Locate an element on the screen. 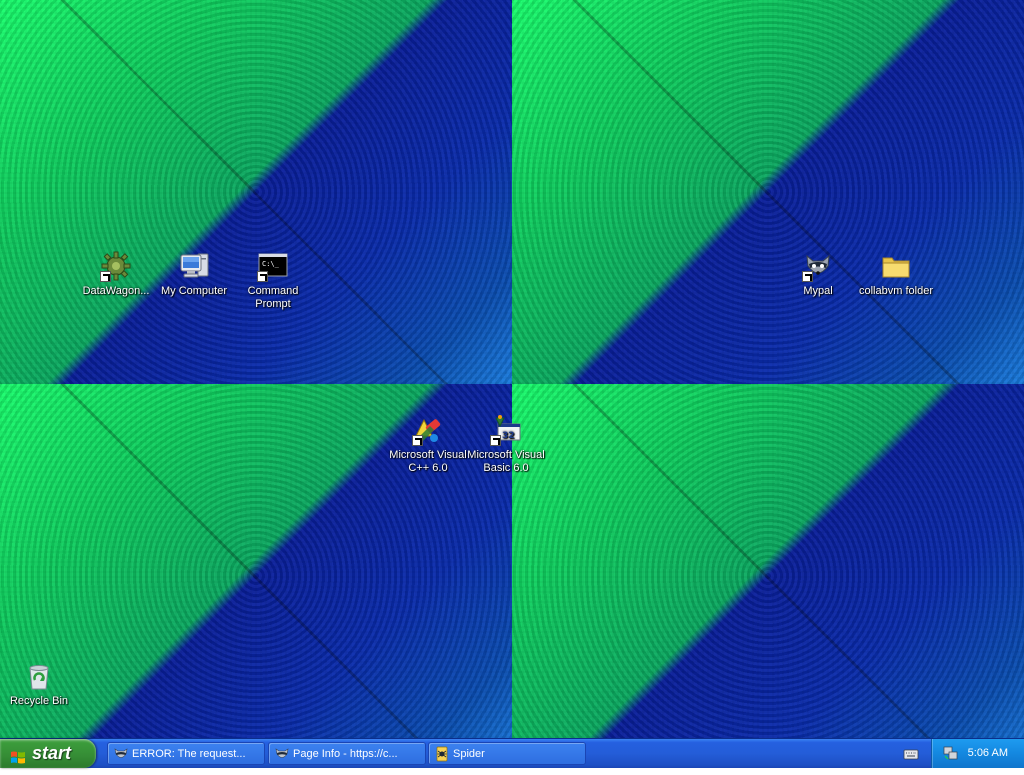  start-button: start is located at coordinates (48, 753).